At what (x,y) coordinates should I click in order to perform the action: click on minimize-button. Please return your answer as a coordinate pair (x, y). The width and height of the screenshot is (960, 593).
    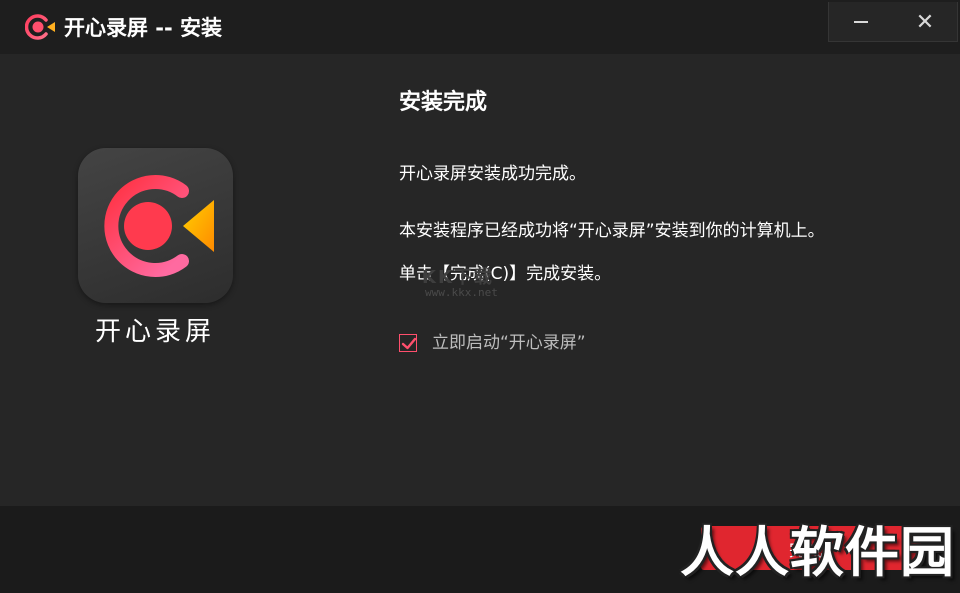
    Looking at the image, I should click on (861, 22).